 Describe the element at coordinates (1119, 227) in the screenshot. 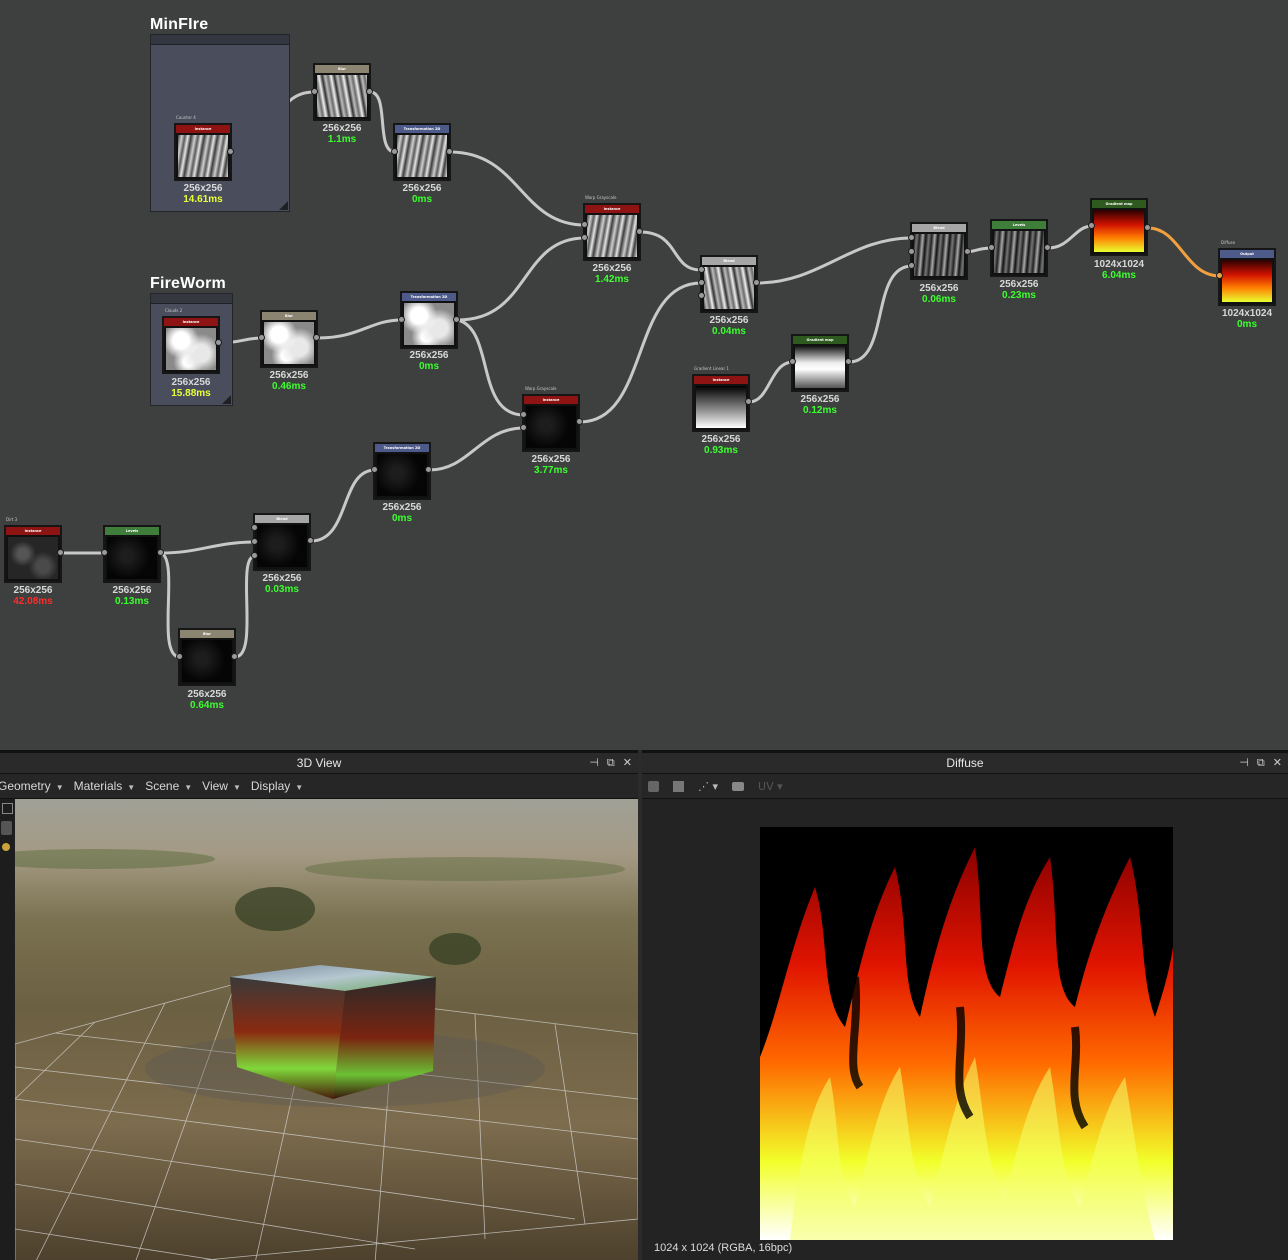

I see `node-gradient-map-fire: Gradient map` at that location.